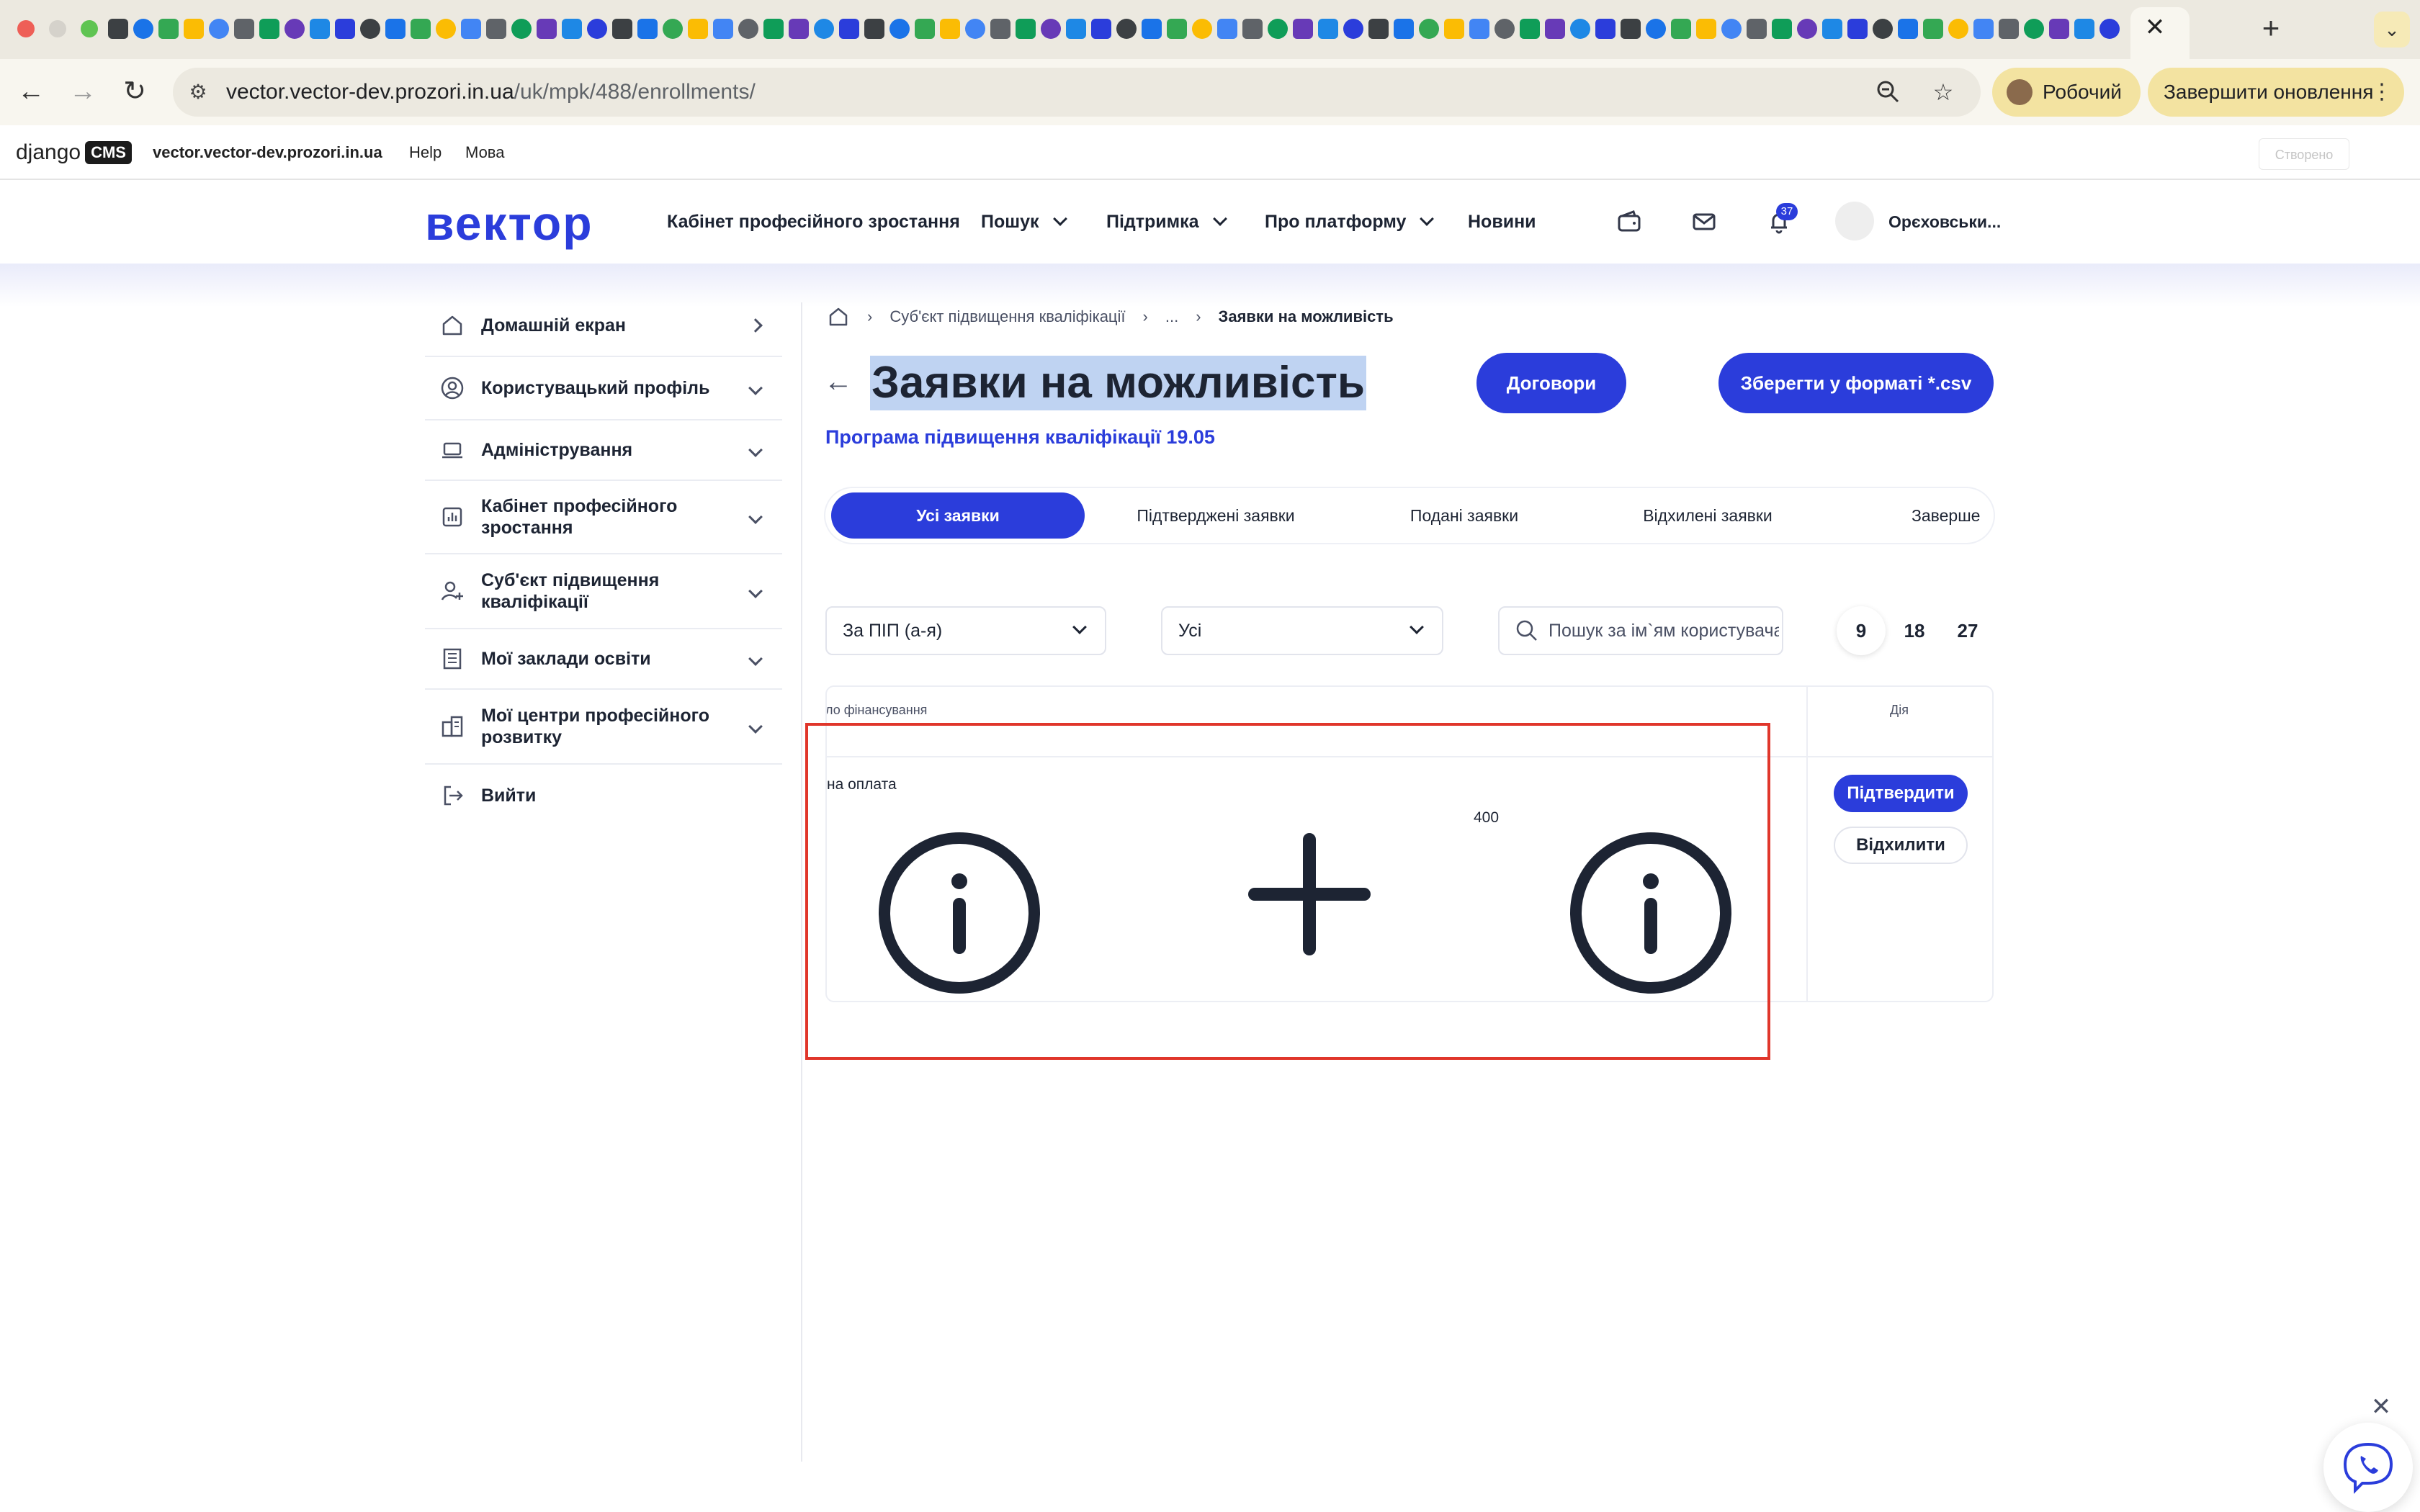 The height and width of the screenshot is (1512, 2420). I want to click on home-icon, so click(838, 316).